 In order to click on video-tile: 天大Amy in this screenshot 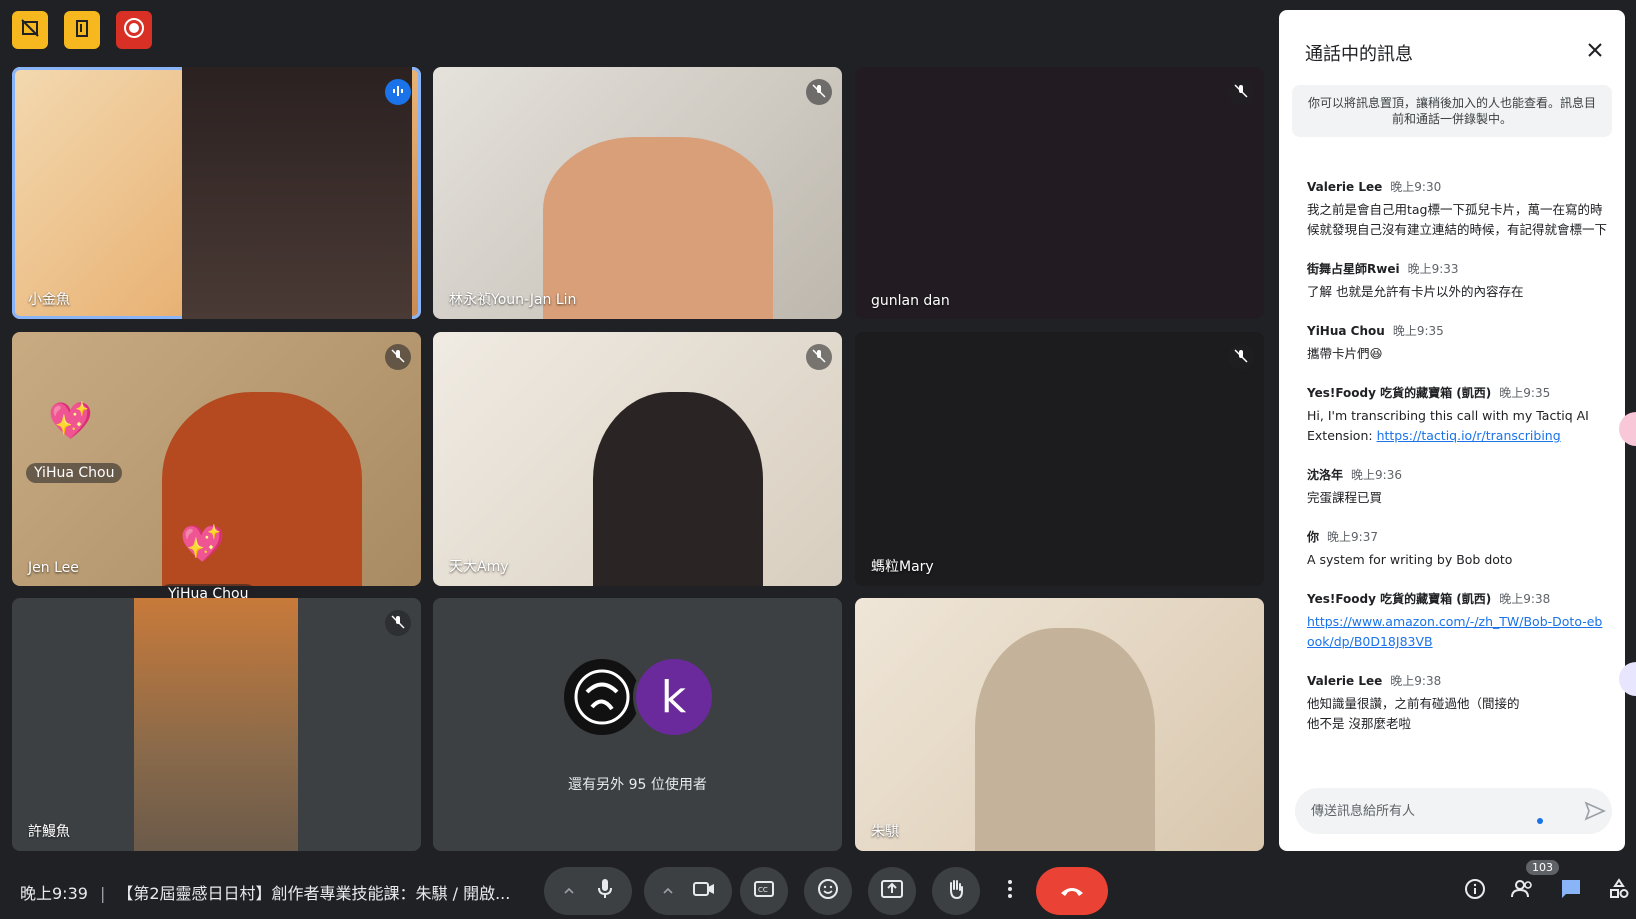, I will do `click(637, 459)`.